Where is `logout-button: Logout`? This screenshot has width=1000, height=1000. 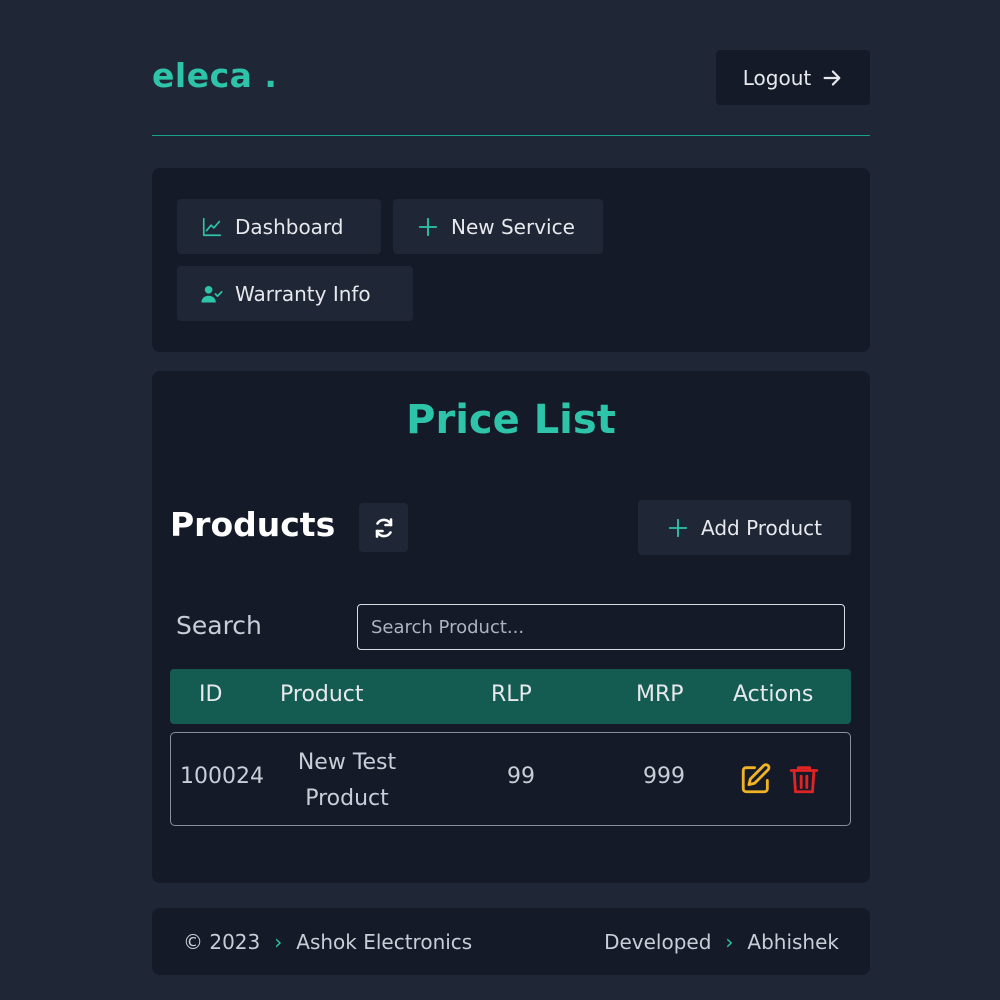
logout-button: Logout is located at coordinates (793, 77).